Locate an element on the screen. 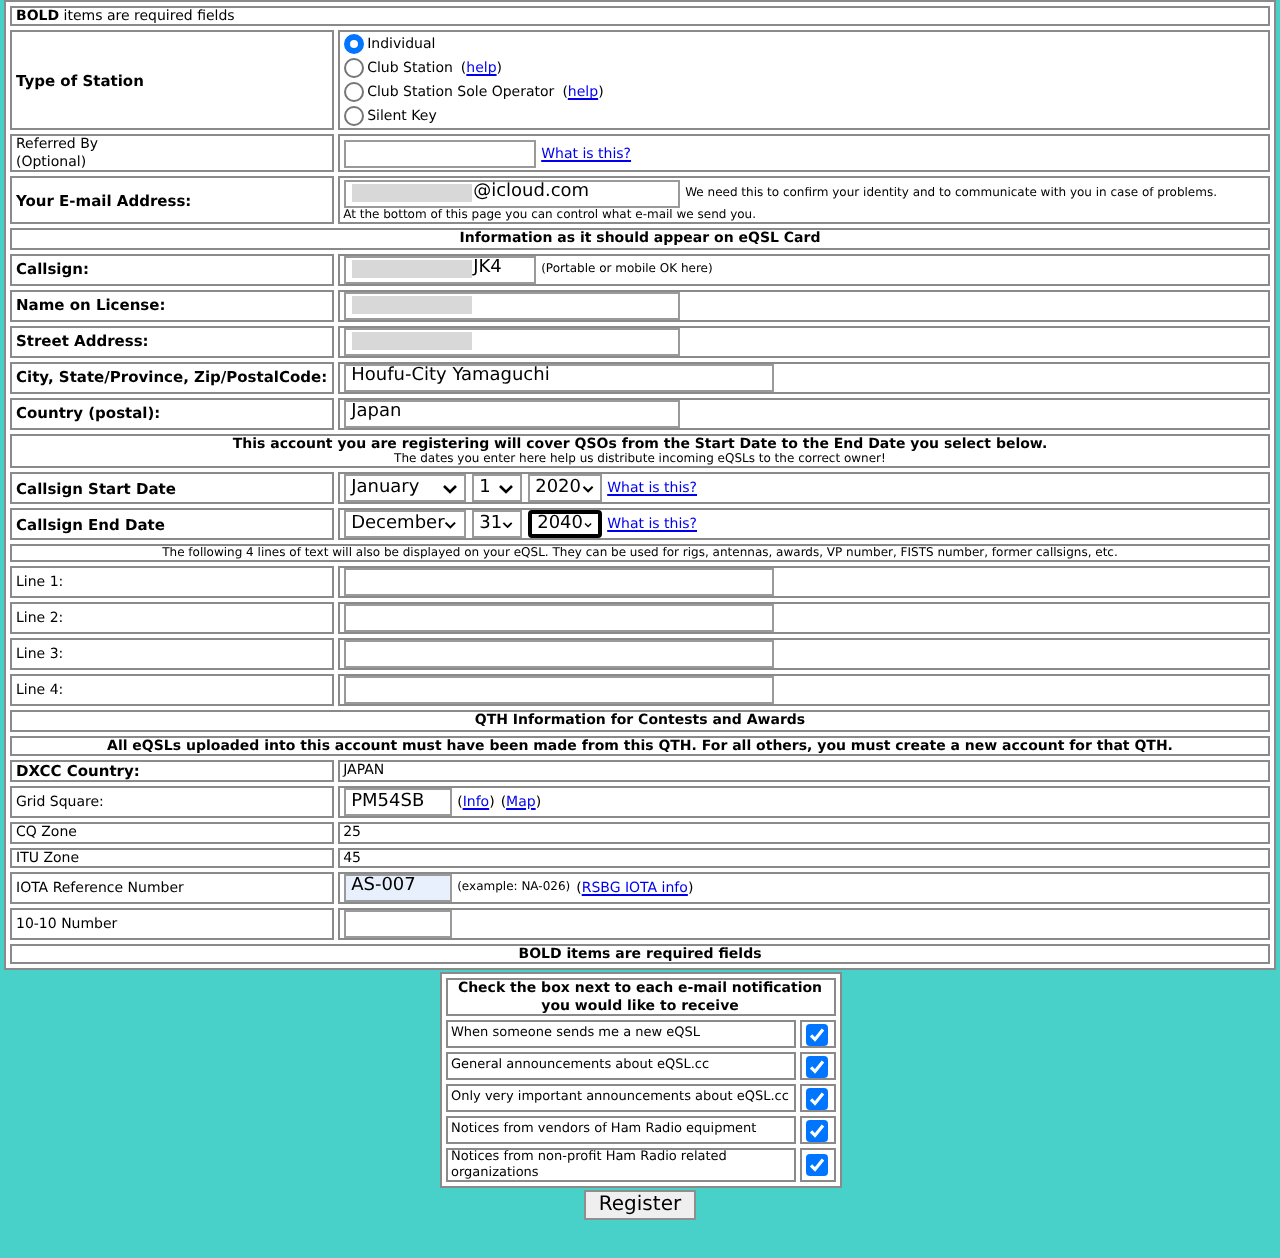 This screenshot has width=1280, height=1258. text-field: Japan is located at coordinates (511, 413).